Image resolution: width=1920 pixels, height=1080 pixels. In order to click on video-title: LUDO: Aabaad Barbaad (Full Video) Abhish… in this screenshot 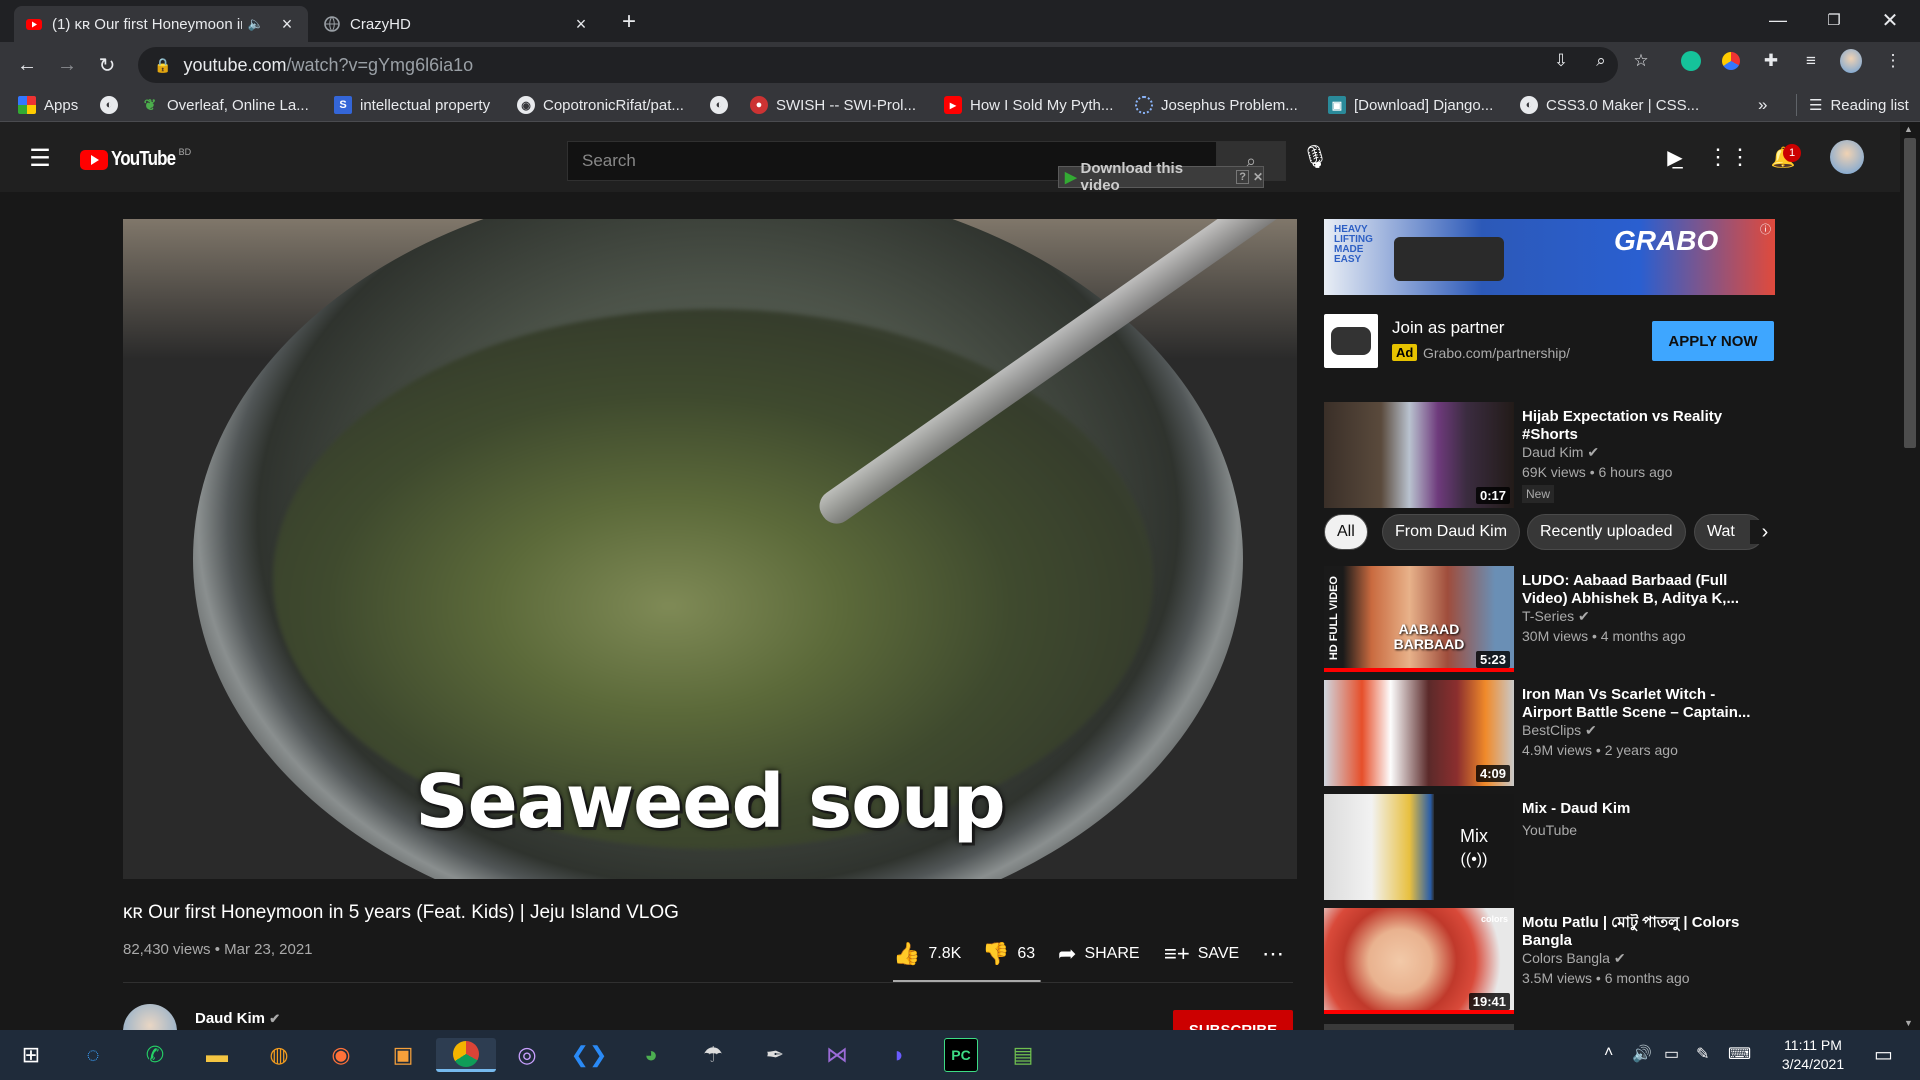, I will do `click(1637, 590)`.